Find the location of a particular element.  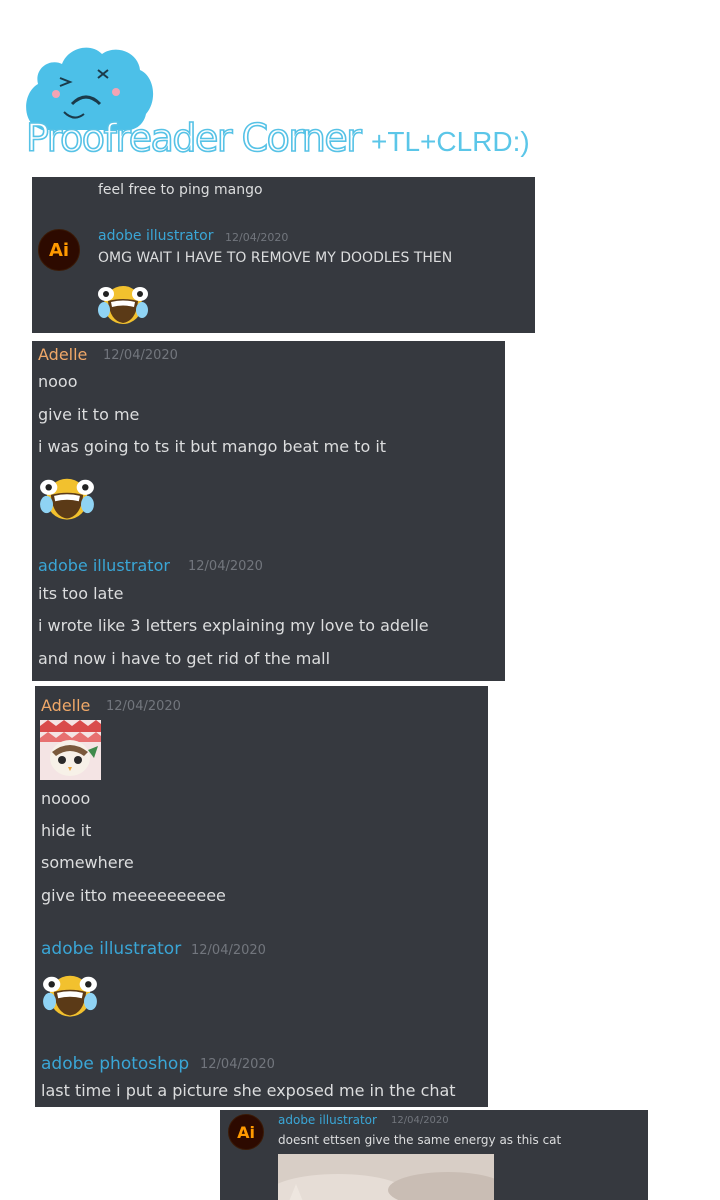

page-title: Proofreader Corner +TL+CLRD:) is located at coordinates (277, 138).